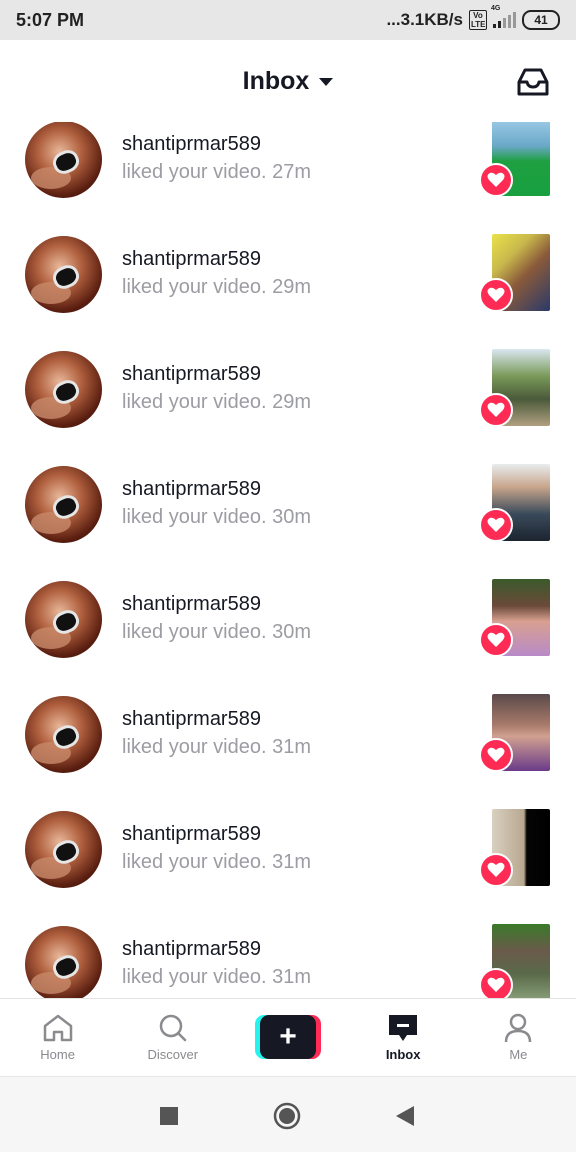 This screenshot has height=1152, width=576. I want to click on nav-me: Me, so click(518, 1038).